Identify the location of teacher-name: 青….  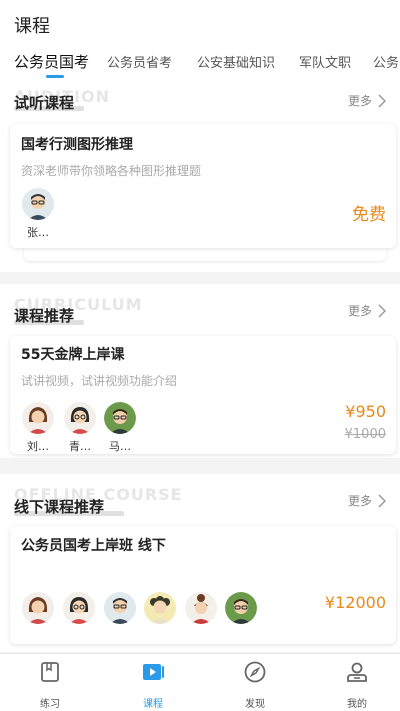
(80, 446).